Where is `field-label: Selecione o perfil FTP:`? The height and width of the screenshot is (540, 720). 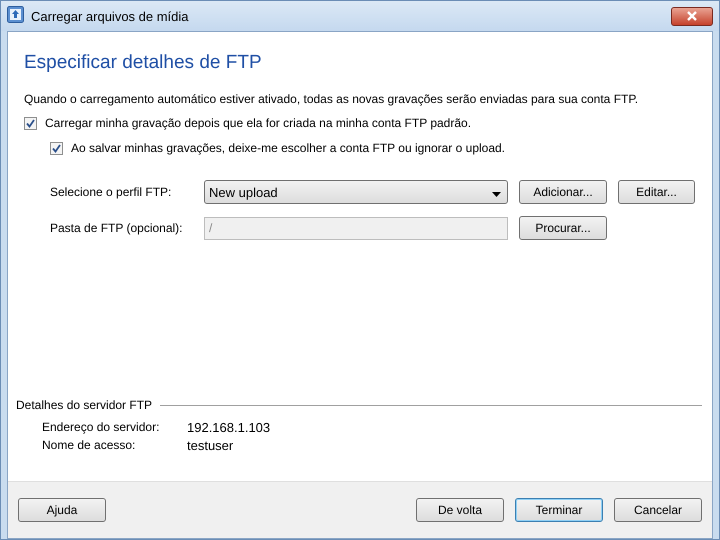
field-label: Selecione o perfil FTP: is located at coordinates (111, 192).